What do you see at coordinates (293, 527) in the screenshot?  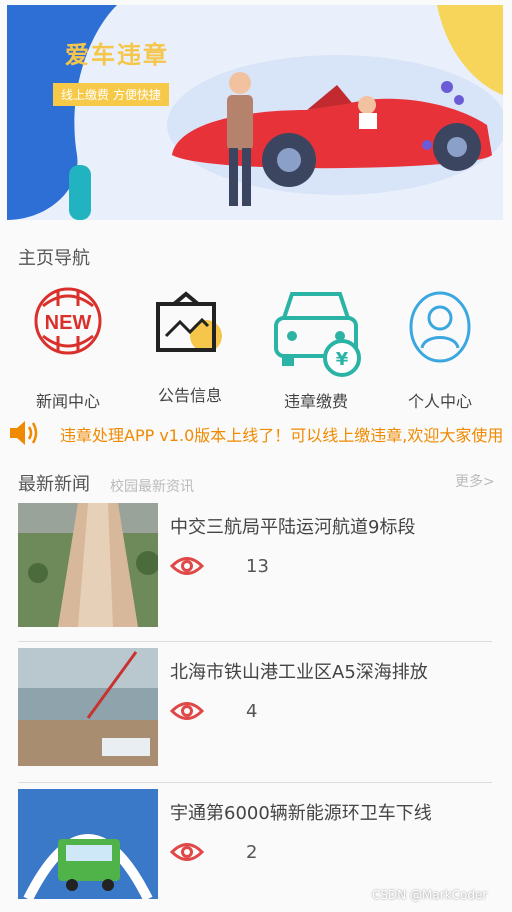 I see `news-headline: 中交三航局平陆运河航道9标段` at bounding box center [293, 527].